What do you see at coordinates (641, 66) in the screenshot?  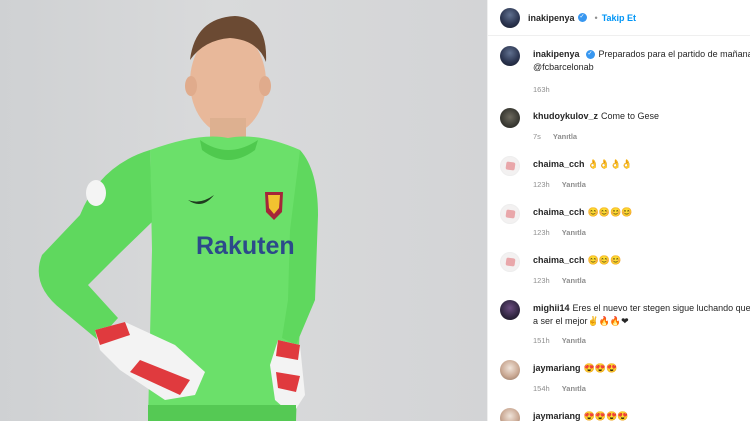 I see `mention-link: @fcbarcelonab` at bounding box center [641, 66].